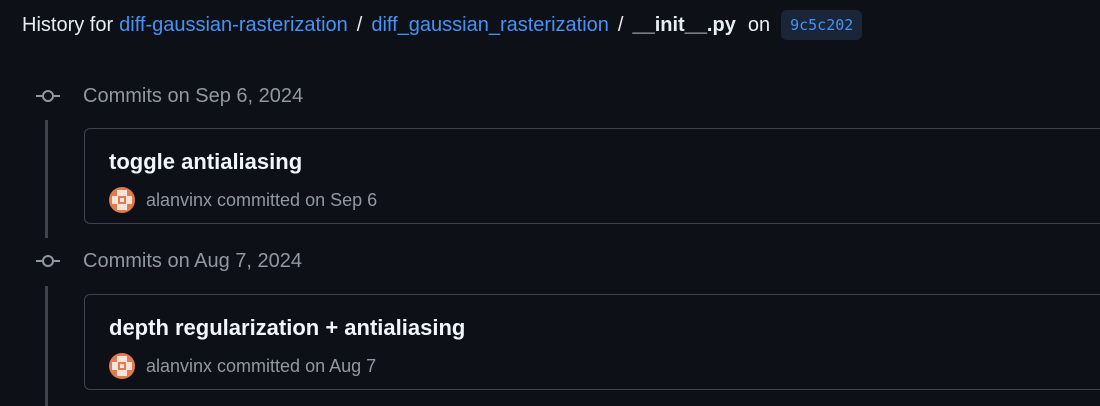 This screenshot has height=406, width=1100. I want to click on commit-message-link: toggle antialiasing, so click(205, 162).